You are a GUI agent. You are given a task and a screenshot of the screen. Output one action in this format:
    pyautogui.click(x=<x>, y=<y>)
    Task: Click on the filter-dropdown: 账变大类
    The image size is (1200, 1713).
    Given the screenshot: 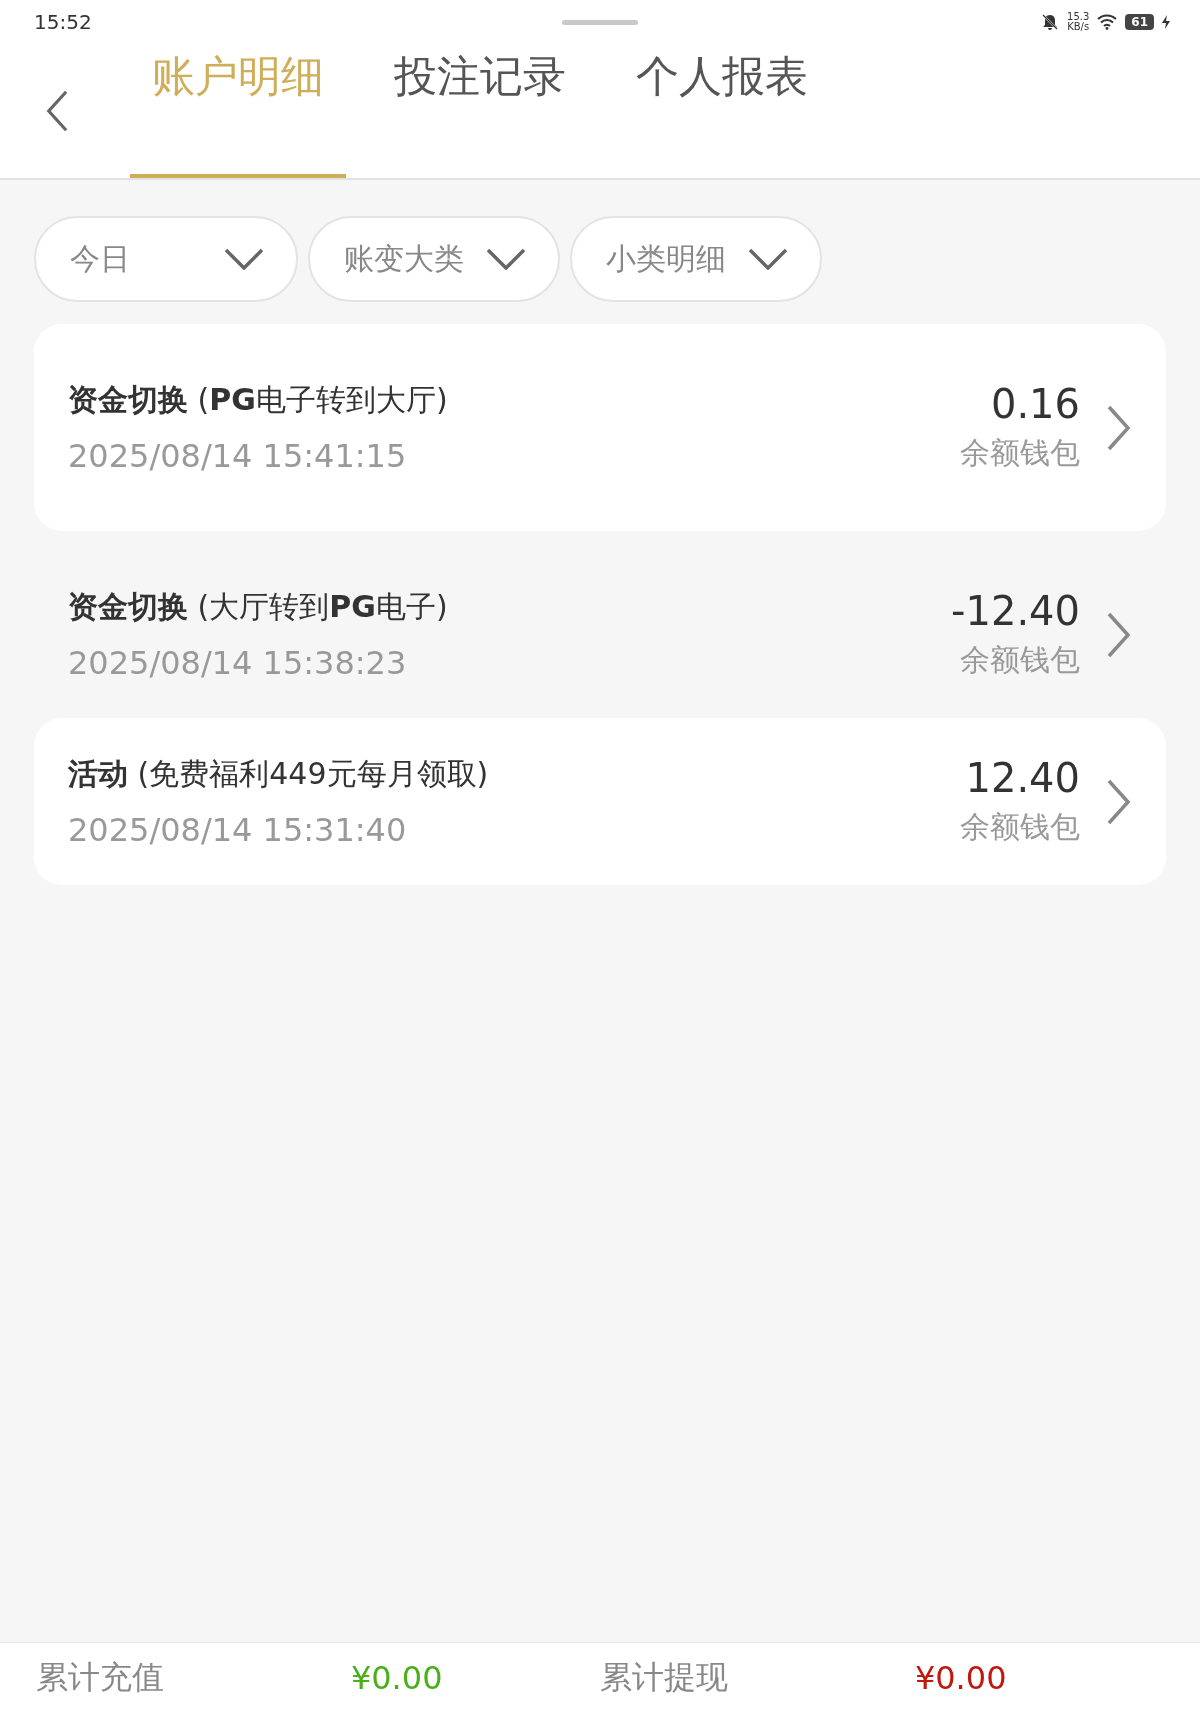 What is the action you would take?
    pyautogui.click(x=434, y=259)
    